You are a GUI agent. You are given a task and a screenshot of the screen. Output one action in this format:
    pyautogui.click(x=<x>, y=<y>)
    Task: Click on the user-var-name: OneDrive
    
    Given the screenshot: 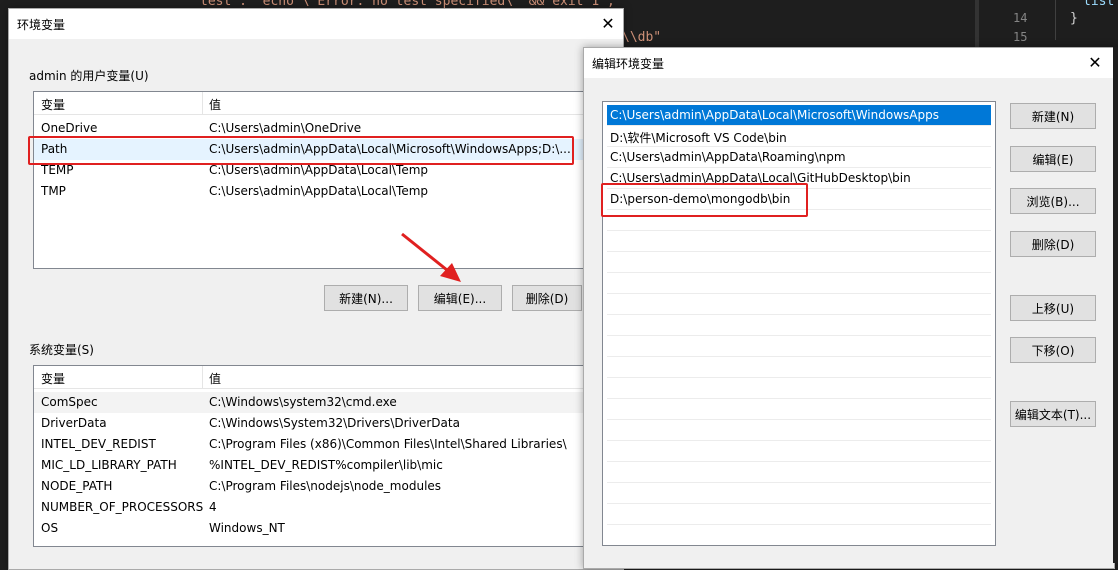 What is the action you would take?
    pyautogui.click(x=69, y=128)
    